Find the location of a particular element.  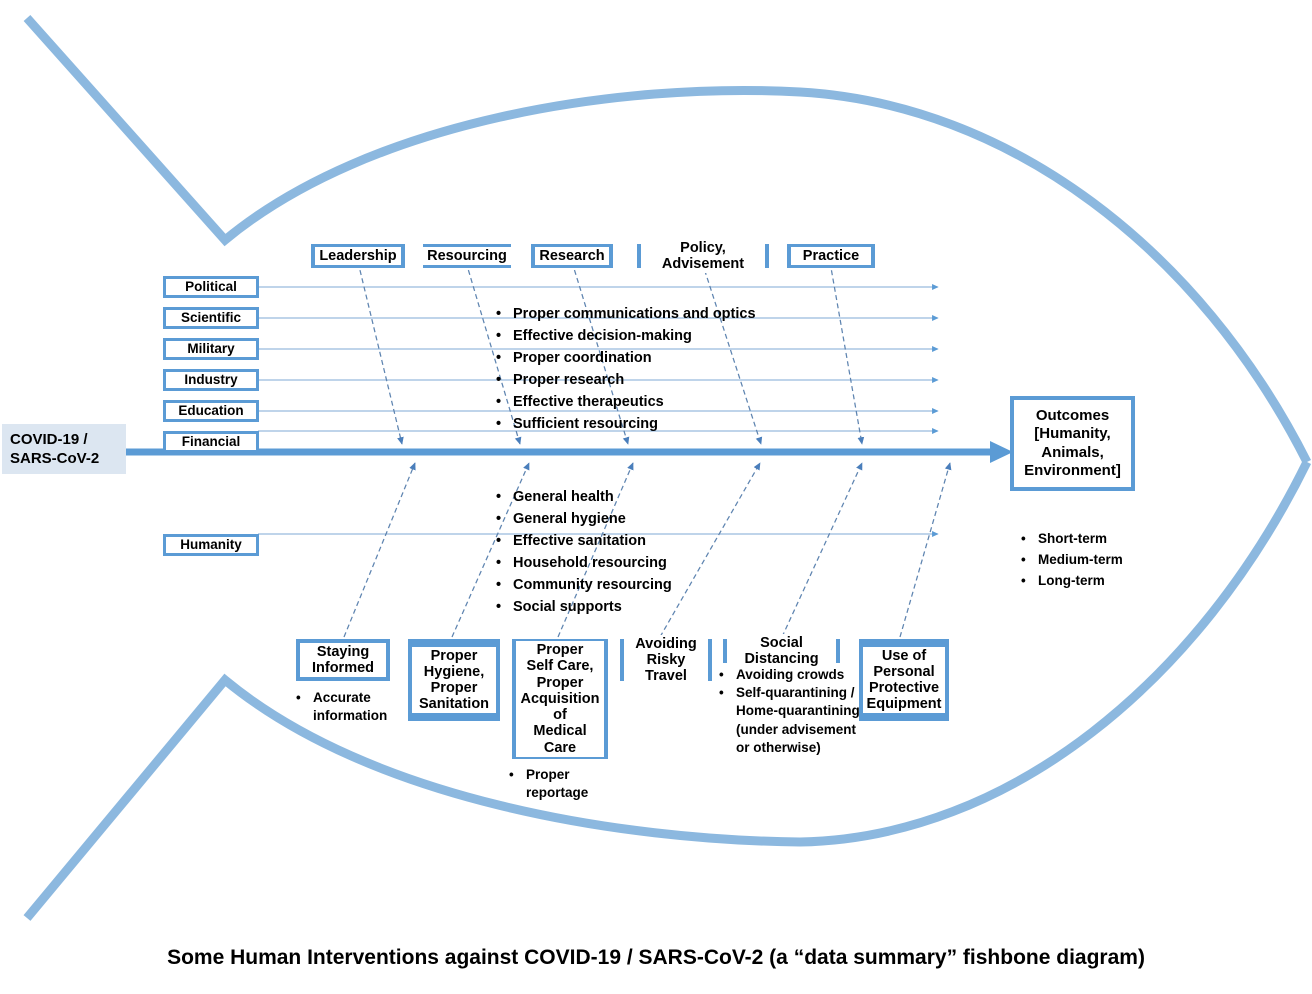

actor-row-education-label: Education is located at coordinates (211, 411).